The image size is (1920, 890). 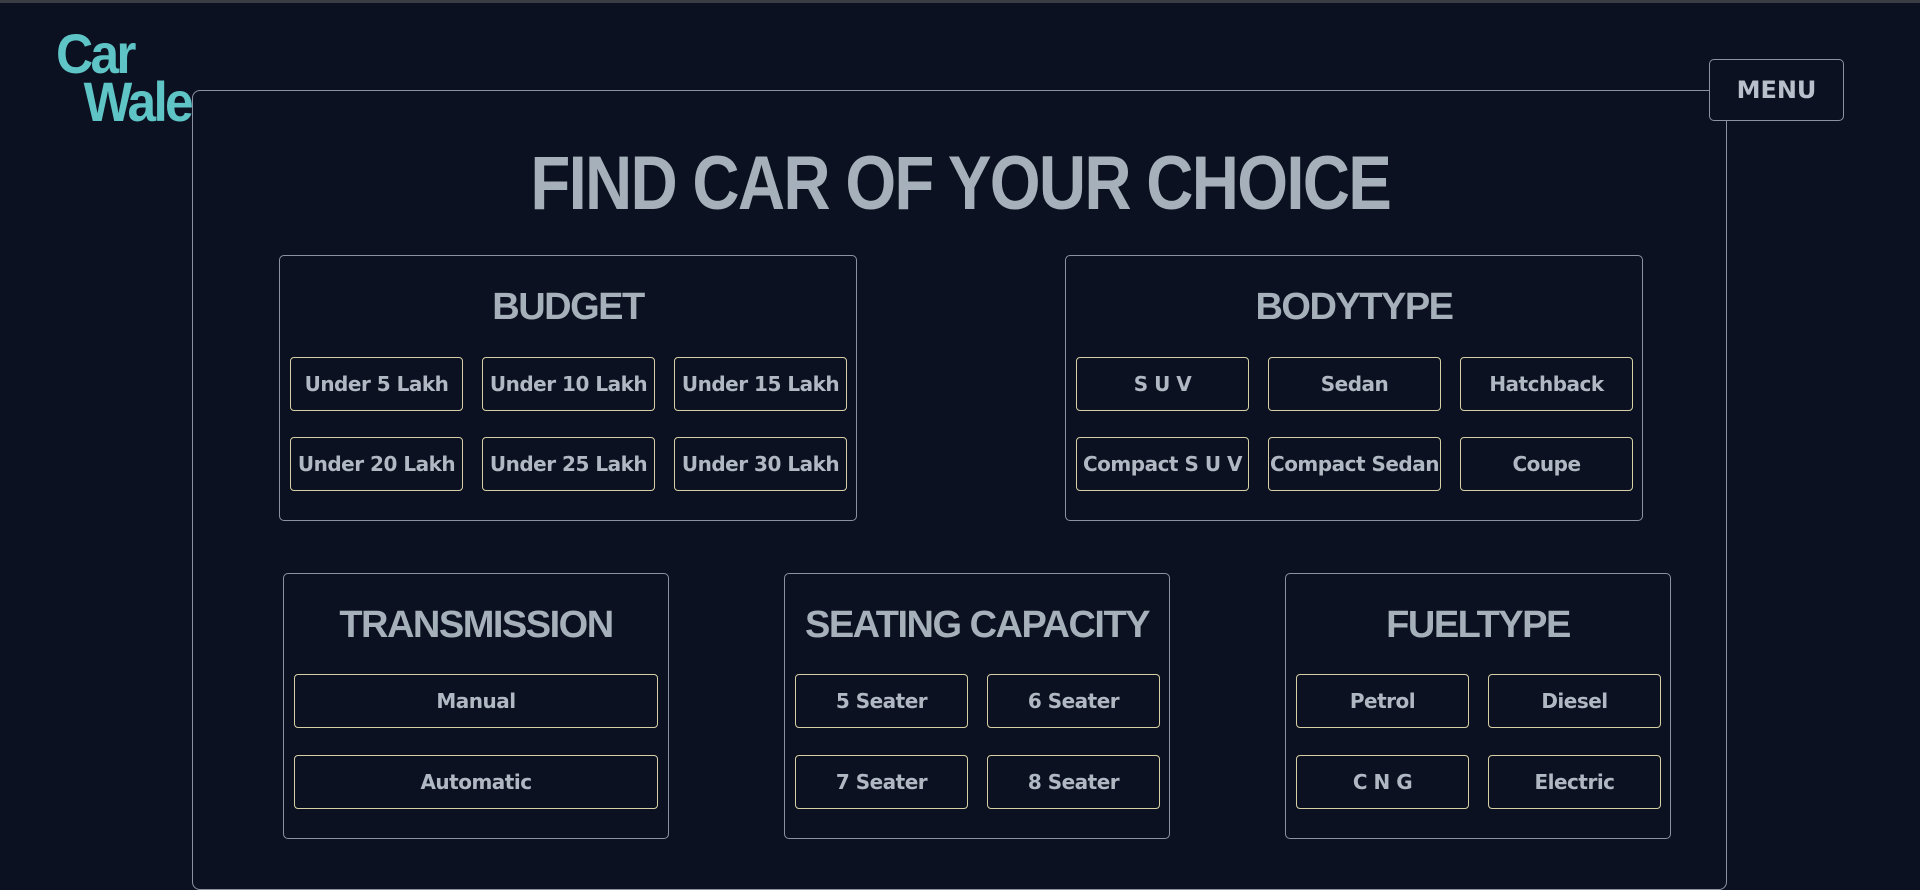 I want to click on fueltype-title: FUELTYPE, so click(x=1478, y=625).